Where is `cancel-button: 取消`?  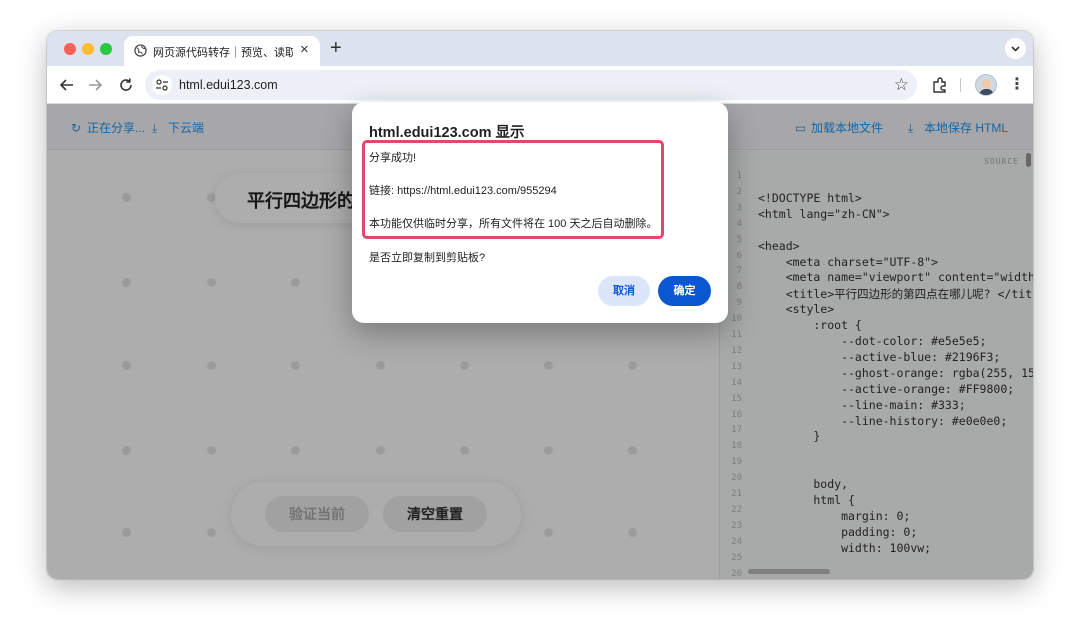
cancel-button: 取消 is located at coordinates (624, 291).